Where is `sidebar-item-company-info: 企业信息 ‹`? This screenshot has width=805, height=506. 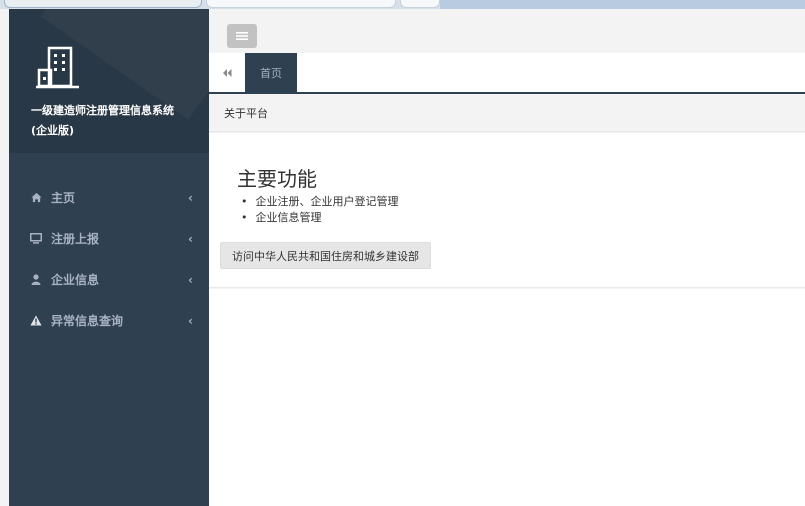
sidebar-item-company-info: 企业信息 ‹ is located at coordinates (109, 279).